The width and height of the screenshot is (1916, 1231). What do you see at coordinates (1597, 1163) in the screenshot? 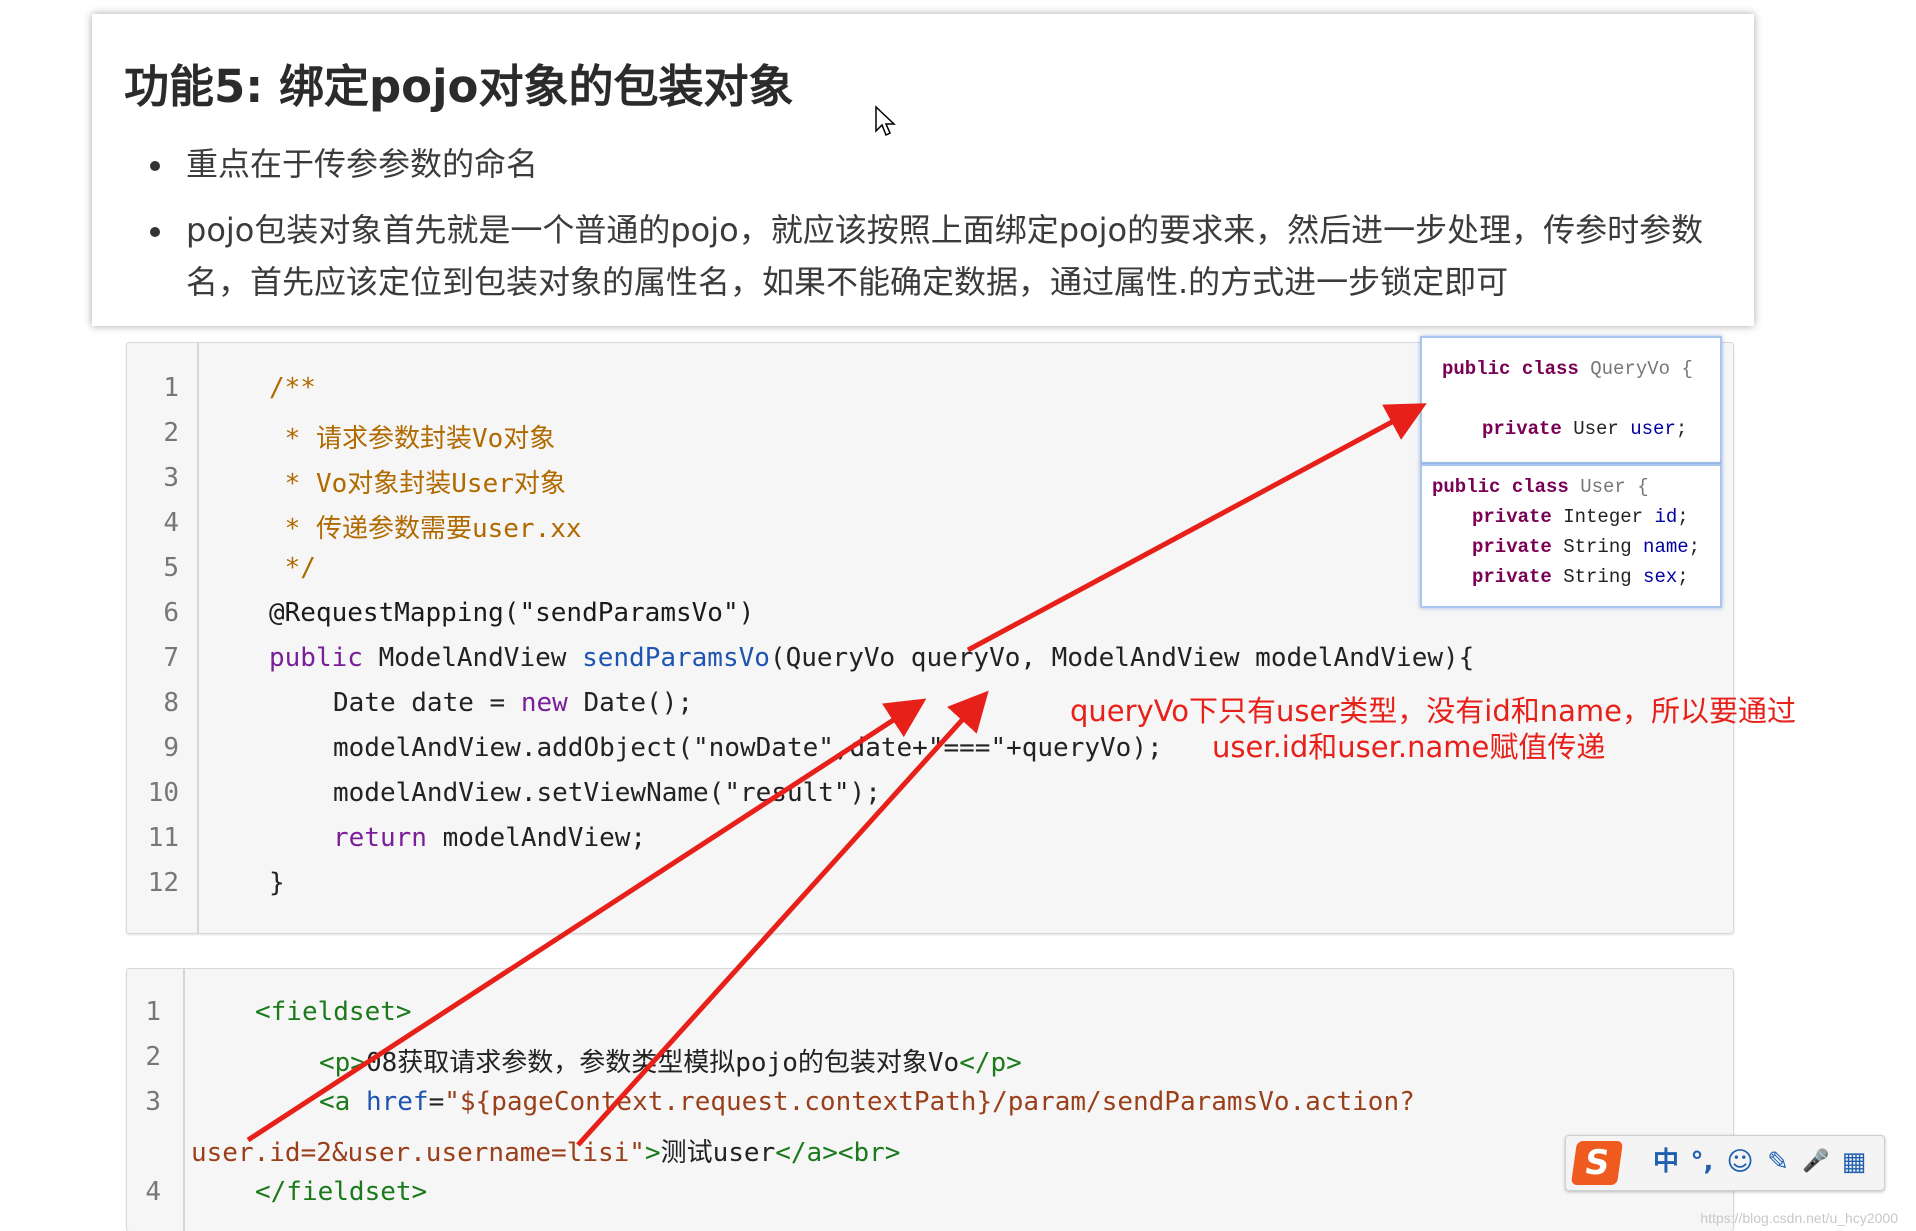
I see `sogou-logo-icon: S` at bounding box center [1597, 1163].